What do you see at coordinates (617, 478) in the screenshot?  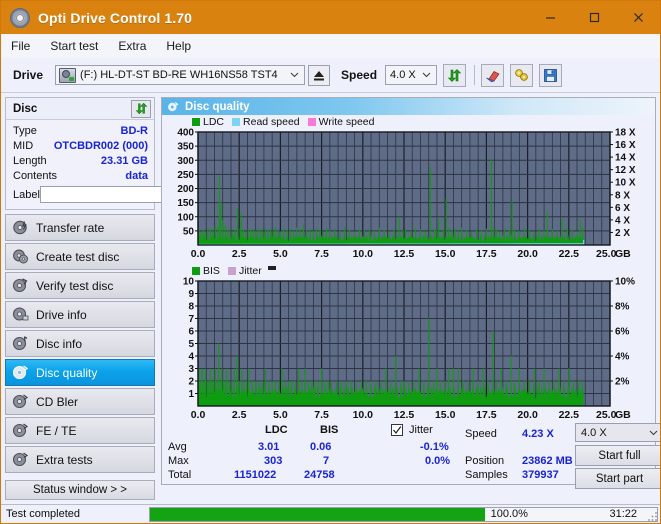 I see `start-part-button: Start part` at bounding box center [617, 478].